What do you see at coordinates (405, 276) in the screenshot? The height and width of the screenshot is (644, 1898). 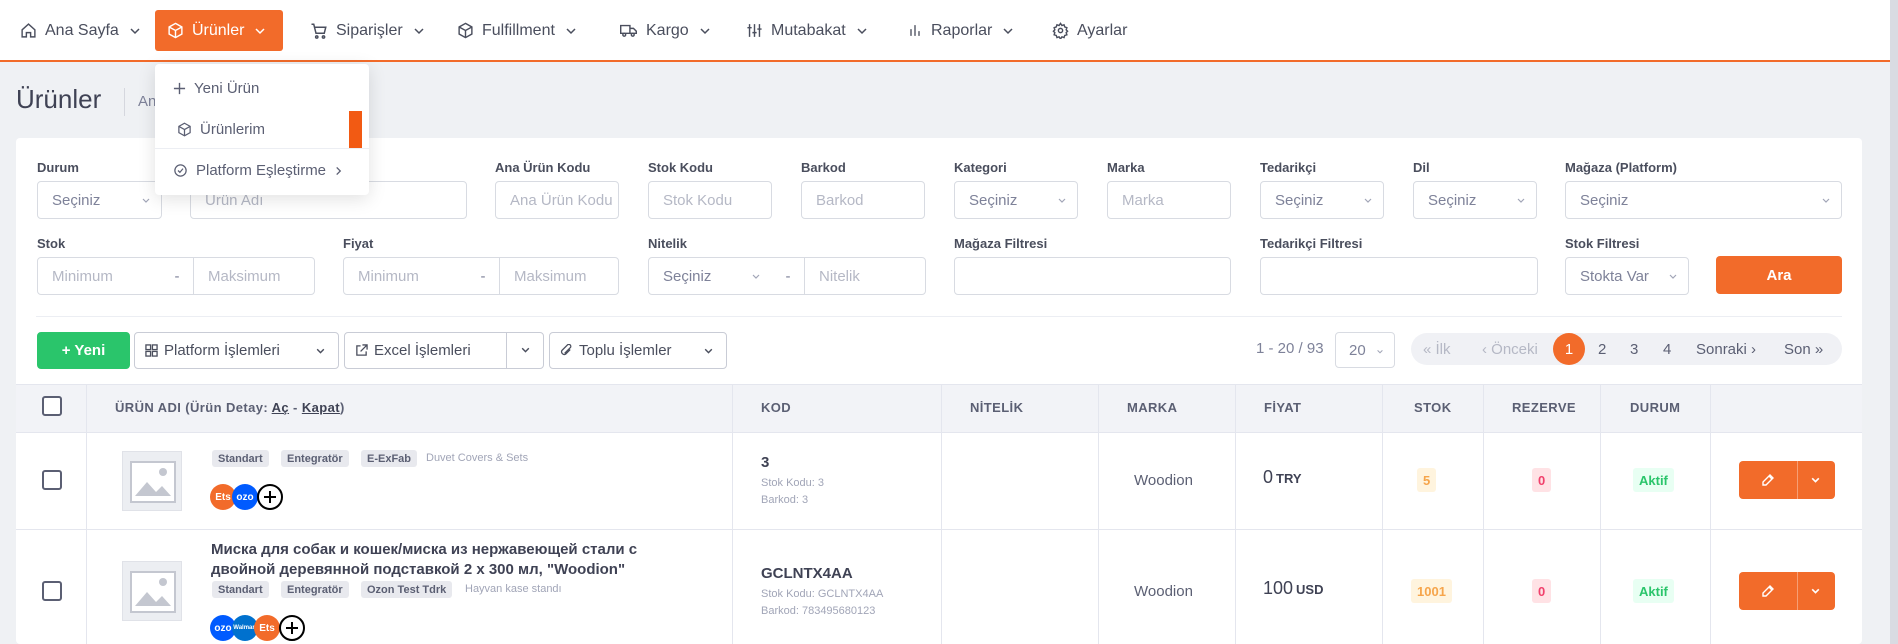 I see `price-min-input: Minimum` at bounding box center [405, 276].